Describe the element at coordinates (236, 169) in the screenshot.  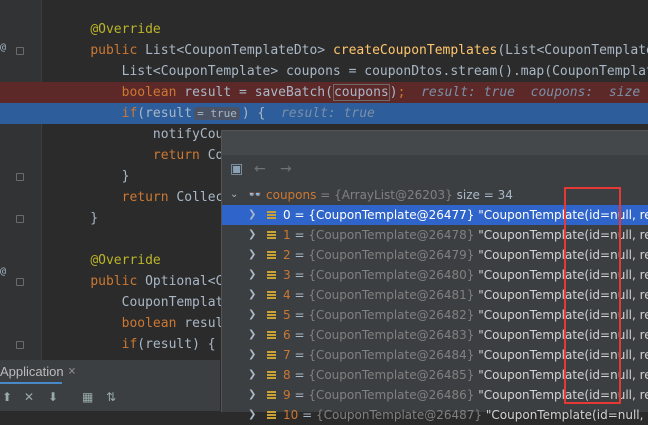
I see `navigate-icon: ▣` at that location.